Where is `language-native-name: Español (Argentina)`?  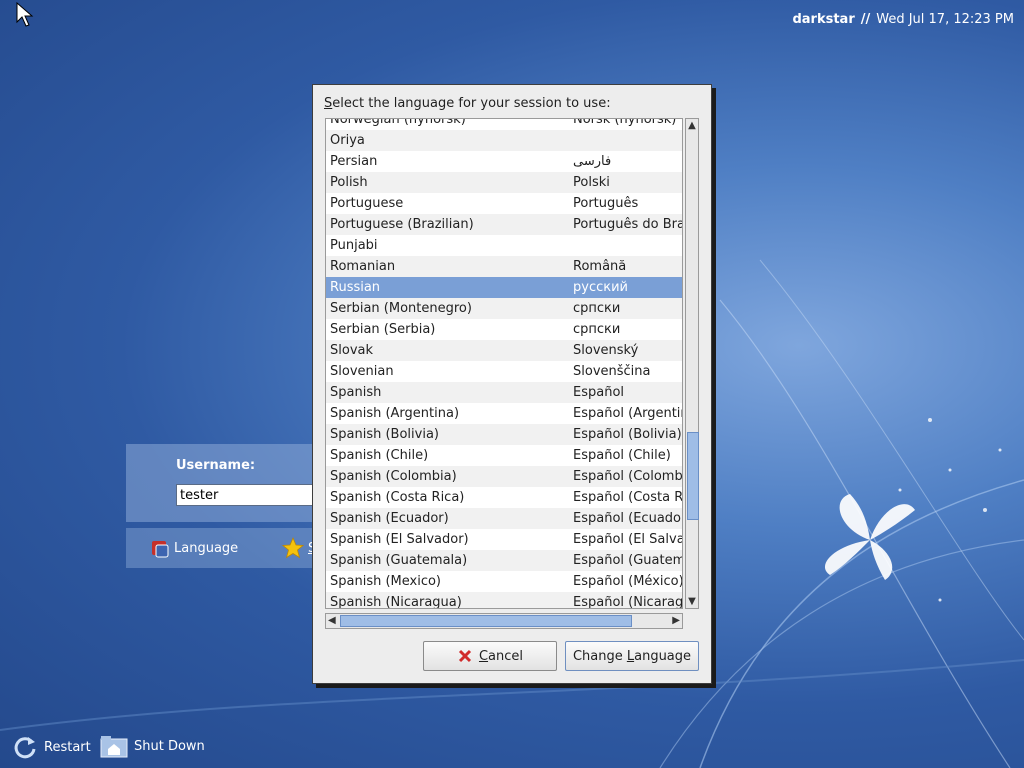 language-native-name: Español (Argentina) is located at coordinates (627, 413).